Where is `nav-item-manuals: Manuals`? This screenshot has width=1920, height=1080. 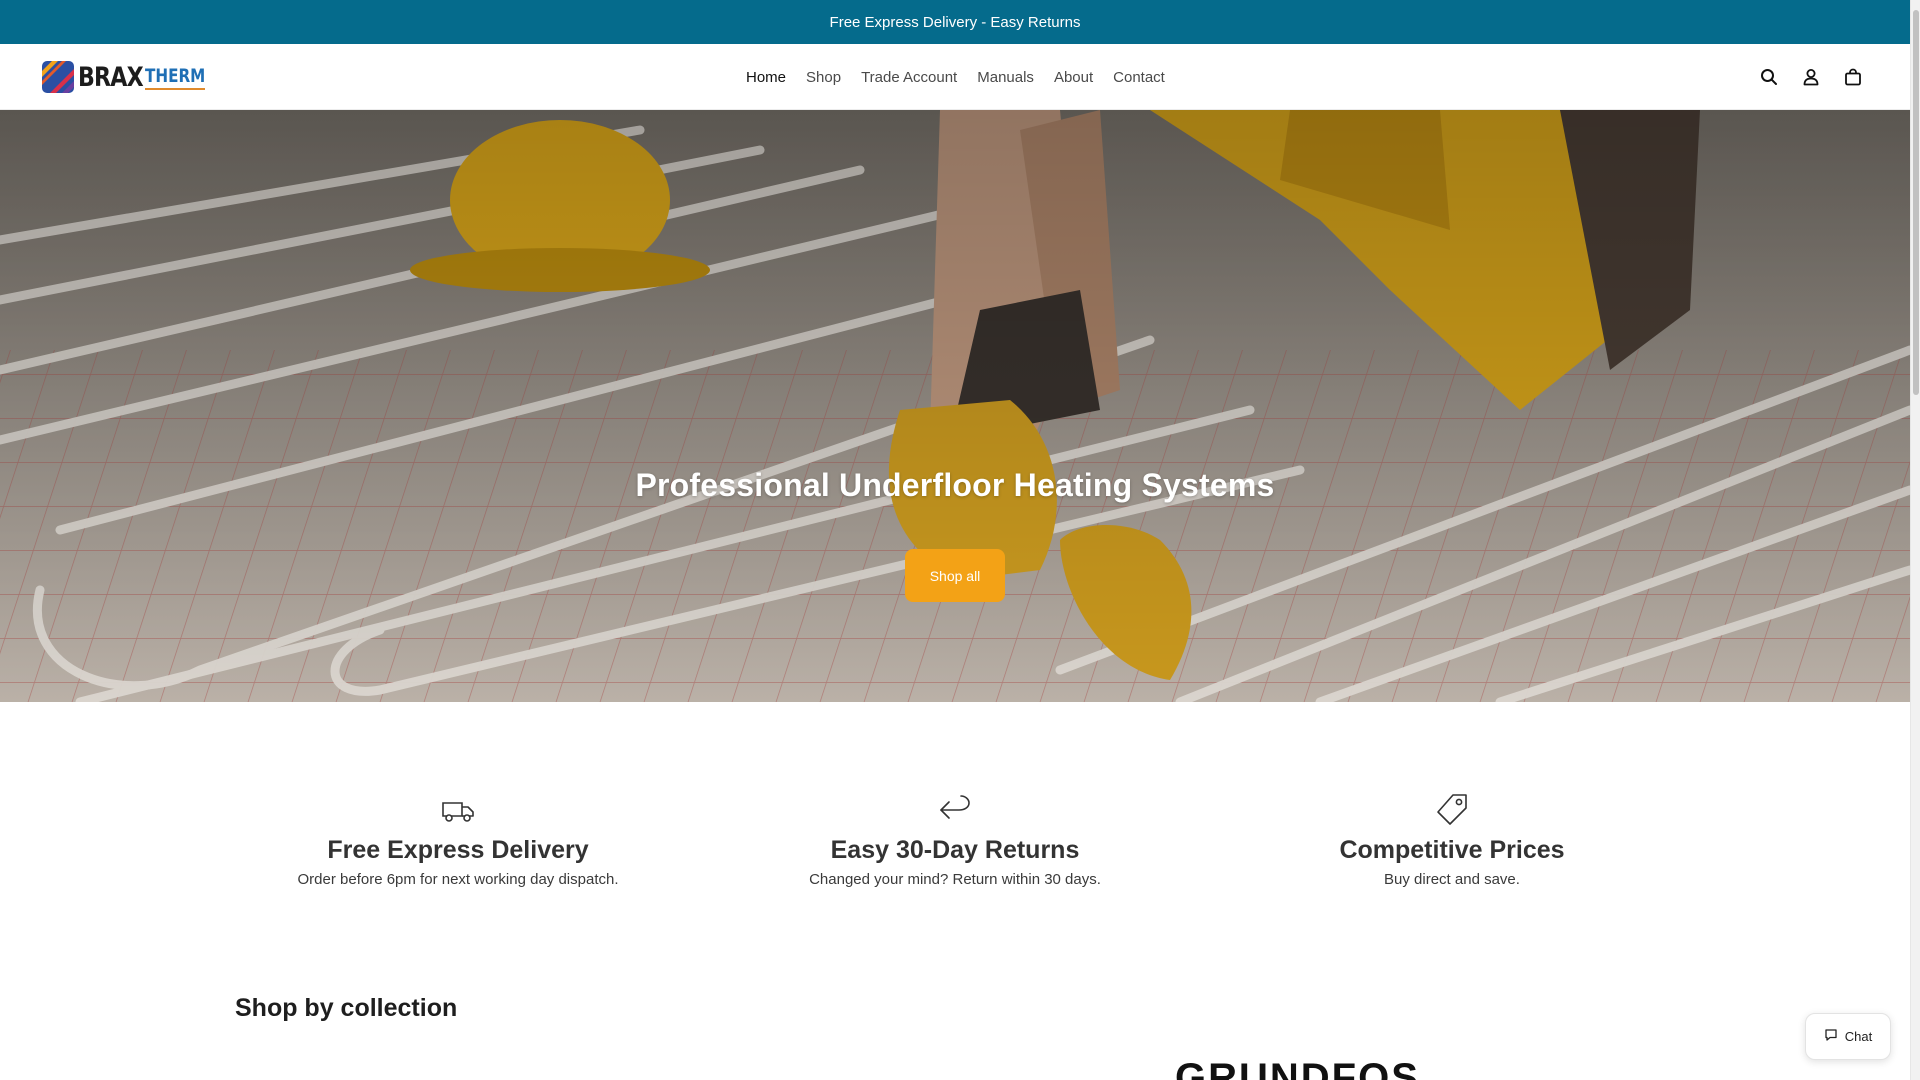
nav-item-manuals: Manuals is located at coordinates (1005, 77).